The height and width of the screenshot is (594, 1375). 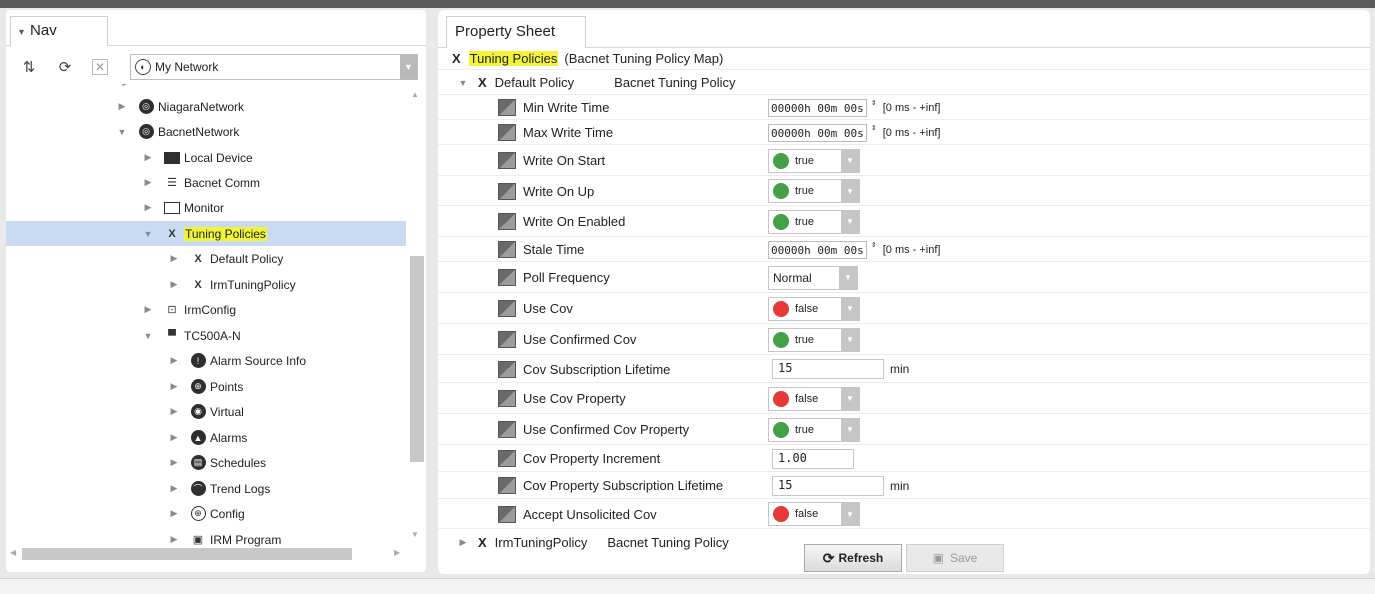 I want to click on status-bar, so click(x=687, y=586).